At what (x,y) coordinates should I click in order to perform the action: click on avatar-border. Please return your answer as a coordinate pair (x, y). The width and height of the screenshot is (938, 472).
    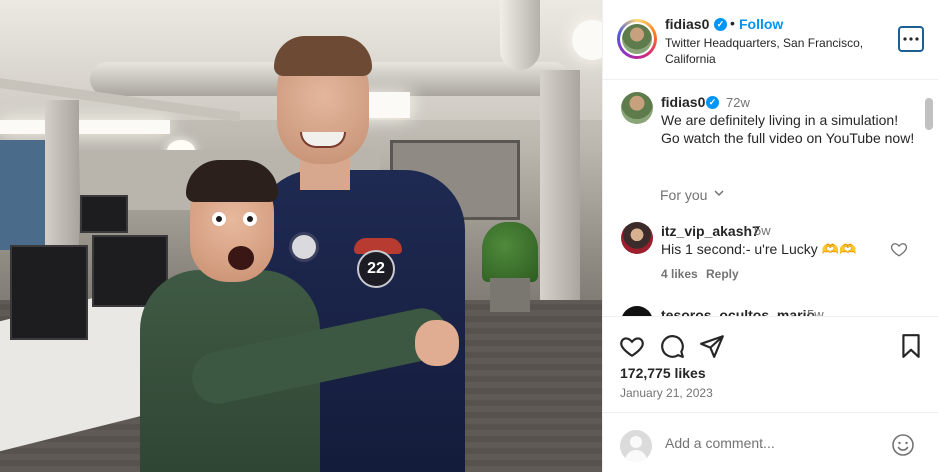
    Looking at the image, I should click on (637, 39).